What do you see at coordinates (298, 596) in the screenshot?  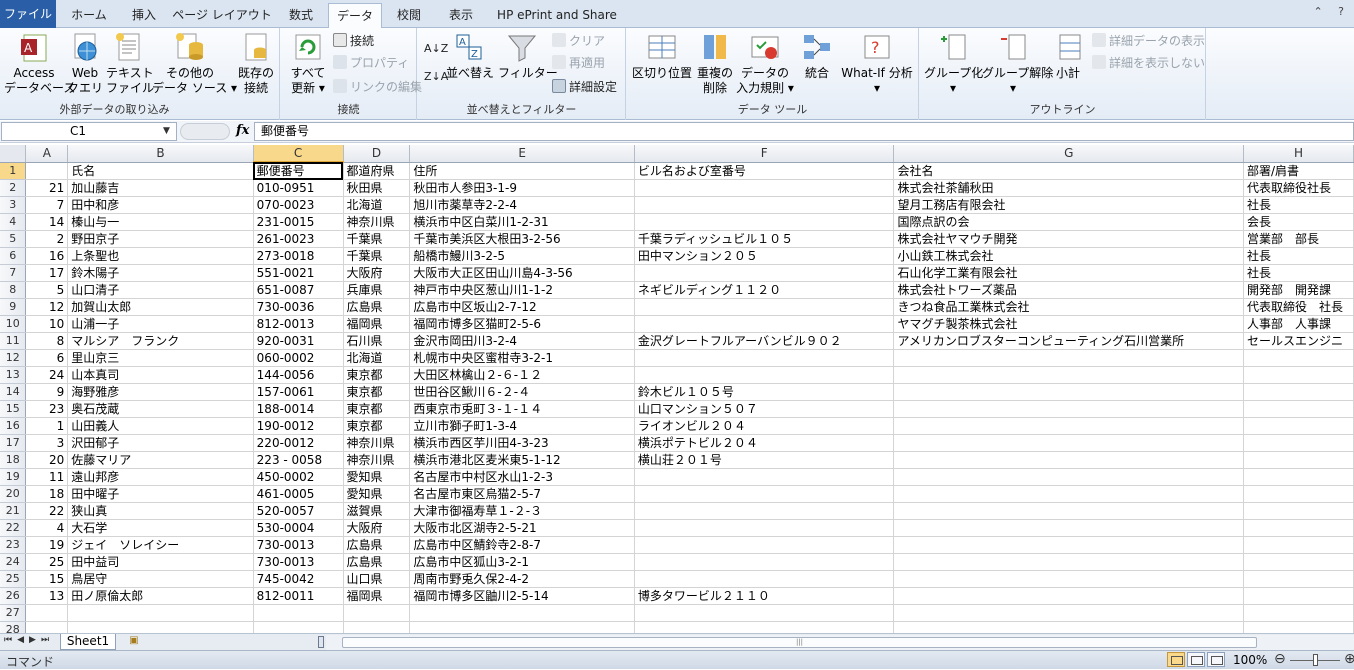 I see `cell: 812-0011` at bounding box center [298, 596].